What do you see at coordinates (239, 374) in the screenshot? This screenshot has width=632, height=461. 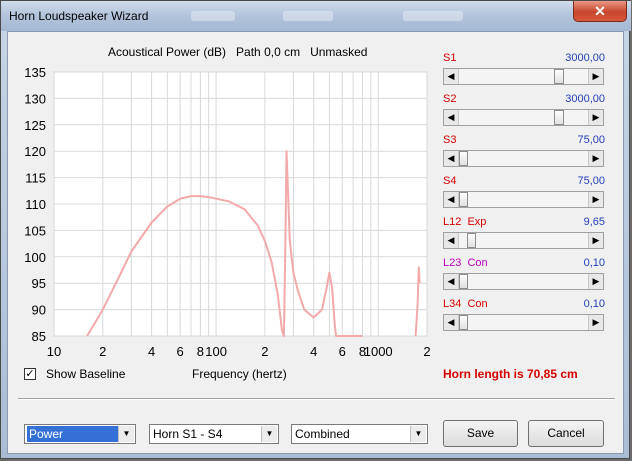 I see `x-axis-label: Frequency (hertz)` at bounding box center [239, 374].